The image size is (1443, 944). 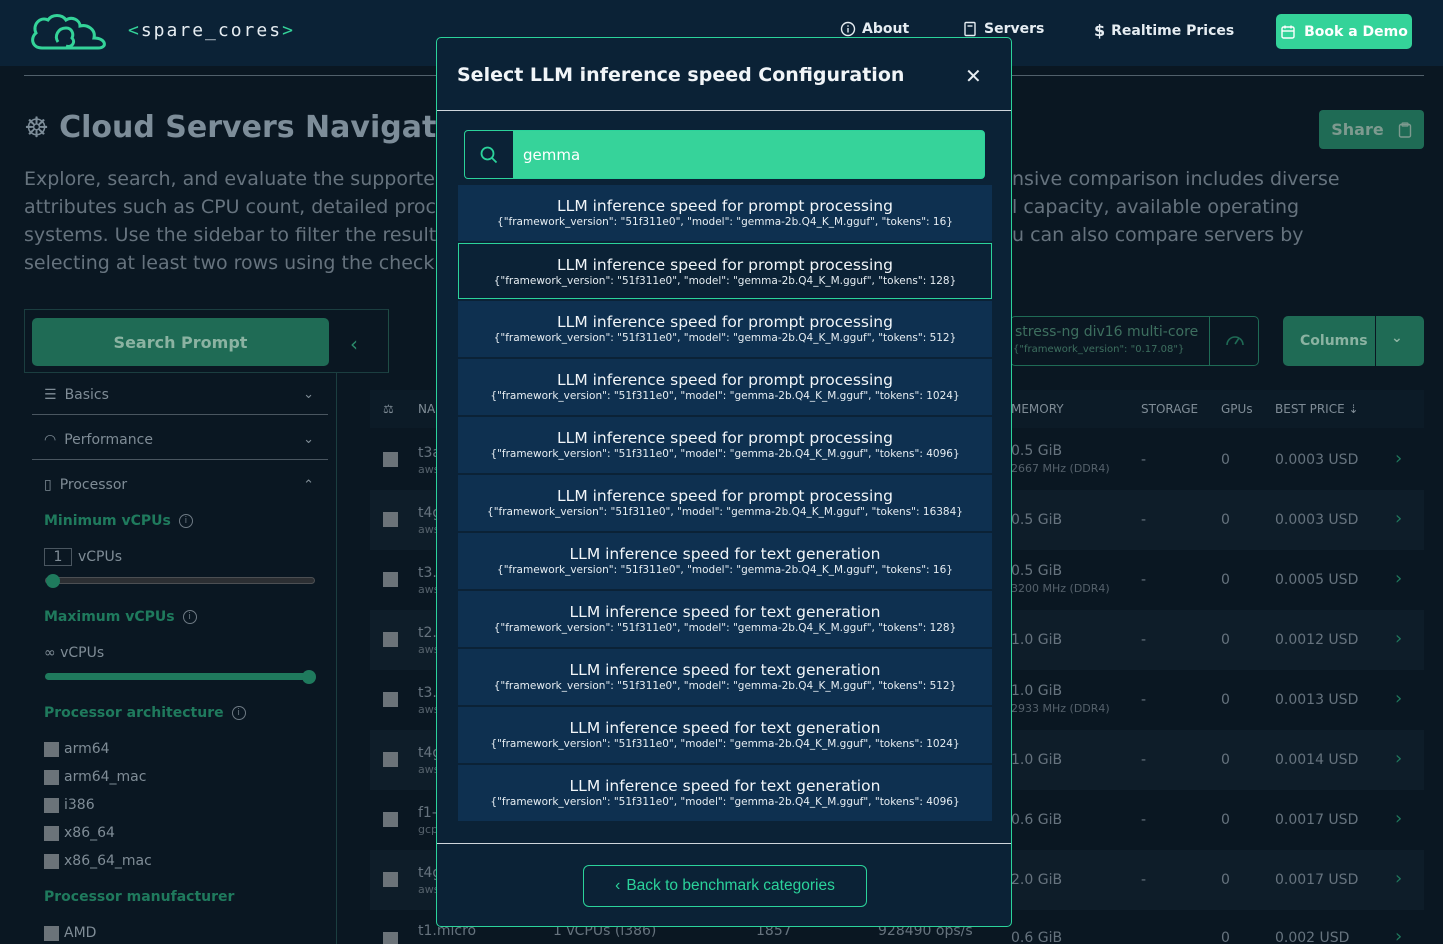 What do you see at coordinates (180, 395) in the screenshot?
I see `sidebar-section-basics: ☰ Basics ⌄` at bounding box center [180, 395].